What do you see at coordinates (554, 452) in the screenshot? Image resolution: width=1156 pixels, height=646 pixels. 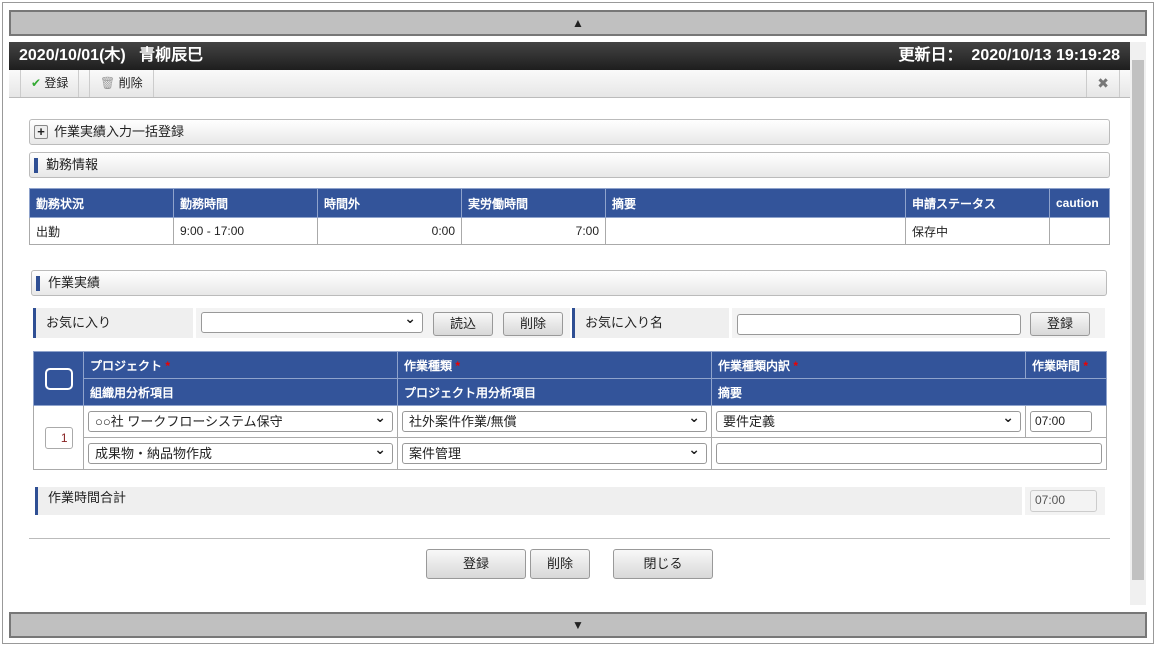 I see `proj-item-select: 案件管理` at bounding box center [554, 452].